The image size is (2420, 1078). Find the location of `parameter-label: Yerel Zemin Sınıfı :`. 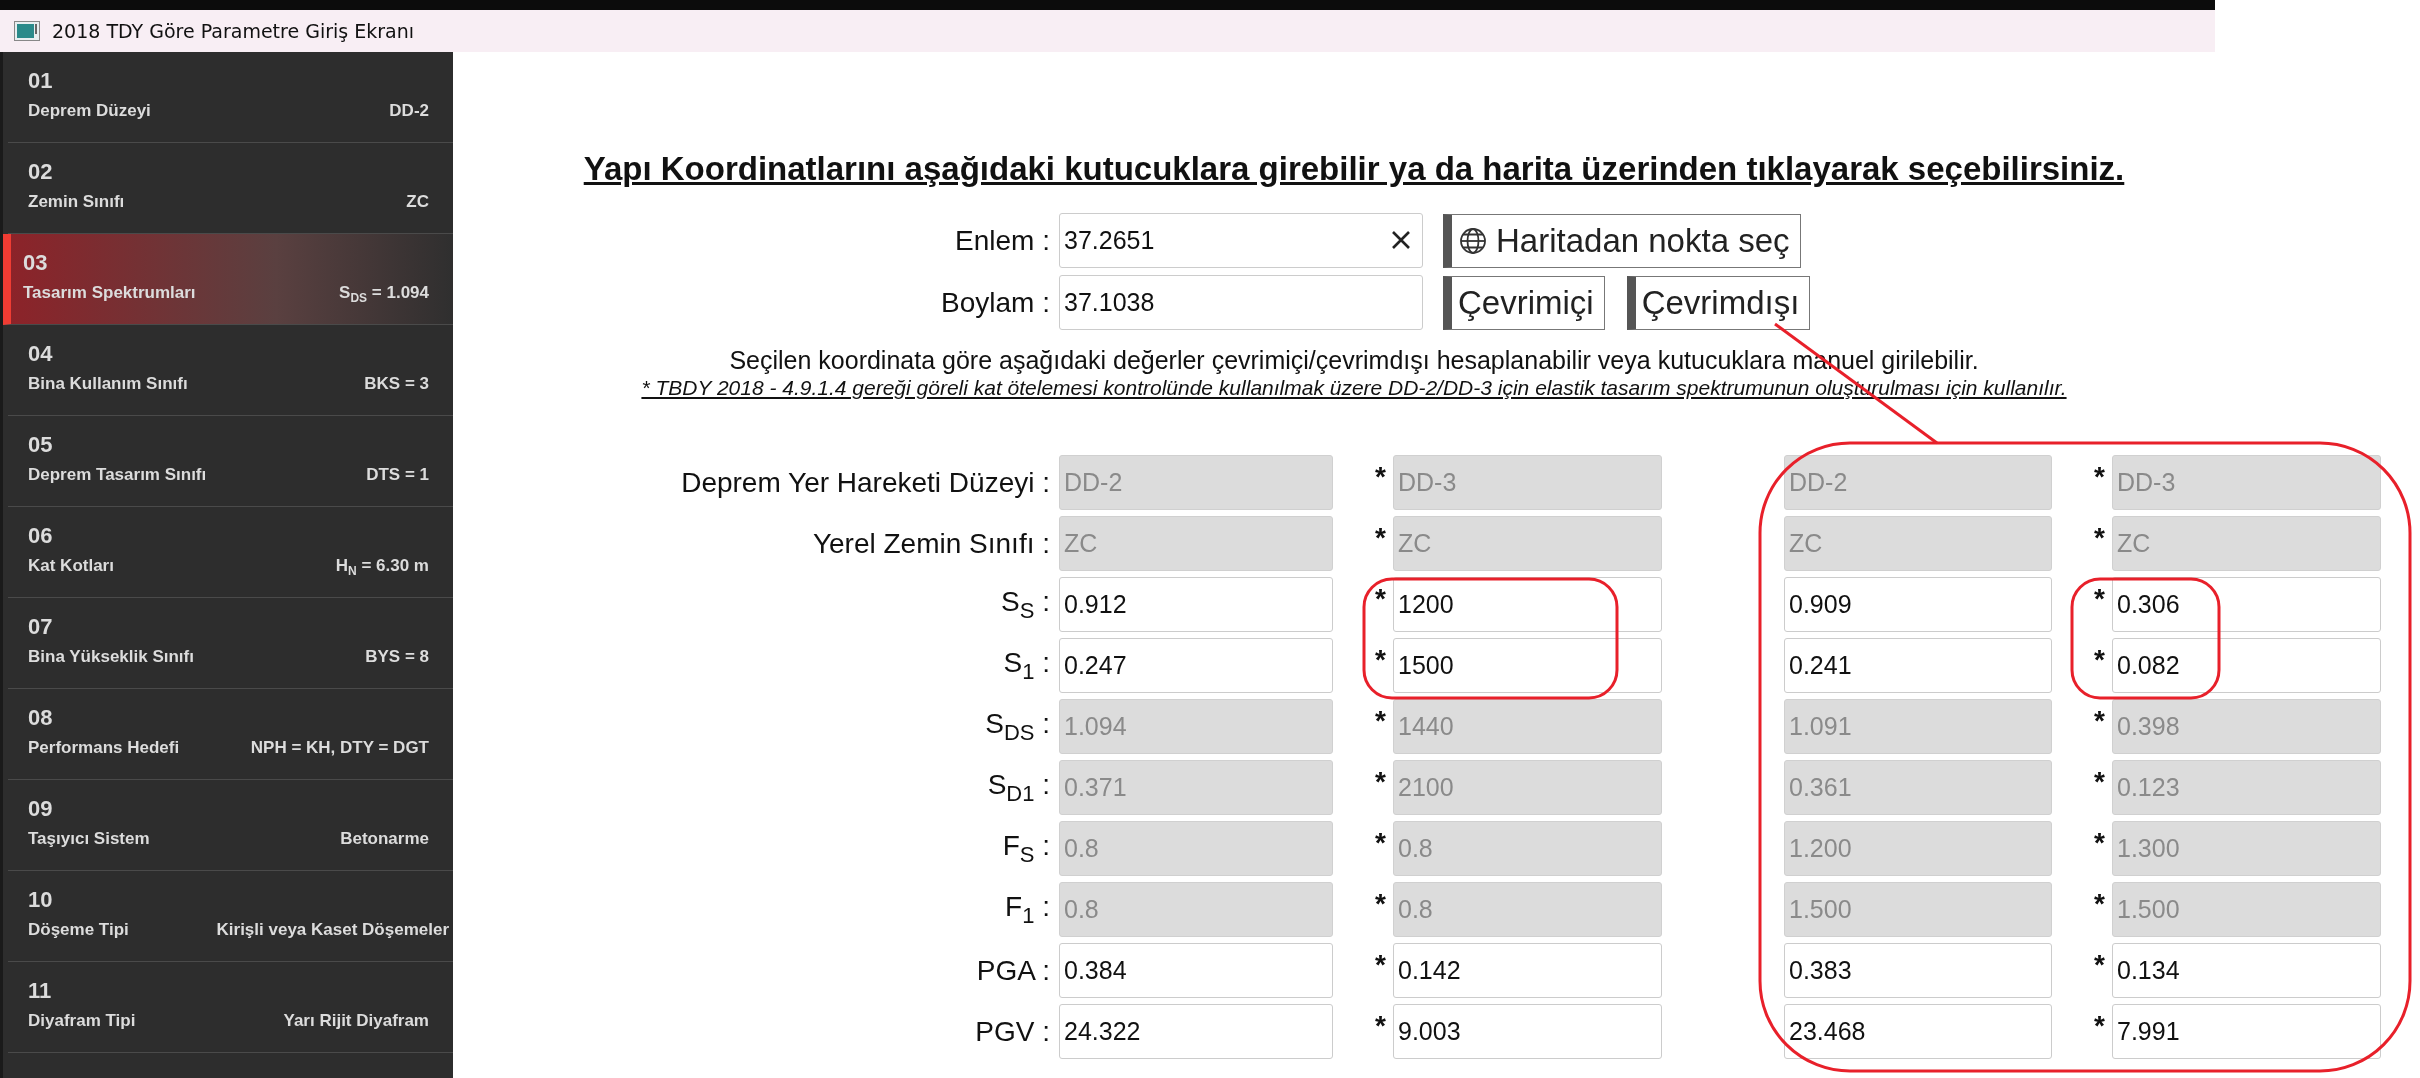

parameter-label: Yerel Zemin Sınıfı : is located at coordinates (930, 543).